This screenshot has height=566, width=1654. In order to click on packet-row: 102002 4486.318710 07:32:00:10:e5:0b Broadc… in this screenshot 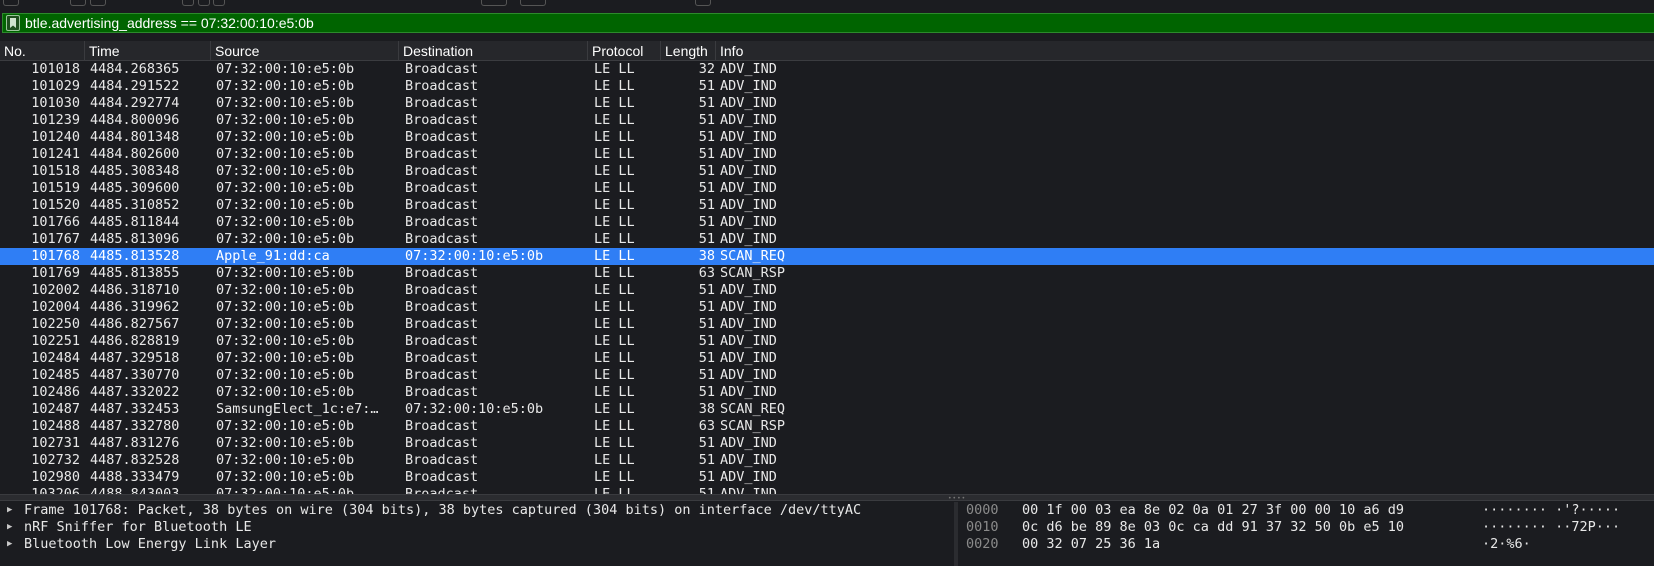, I will do `click(827, 290)`.